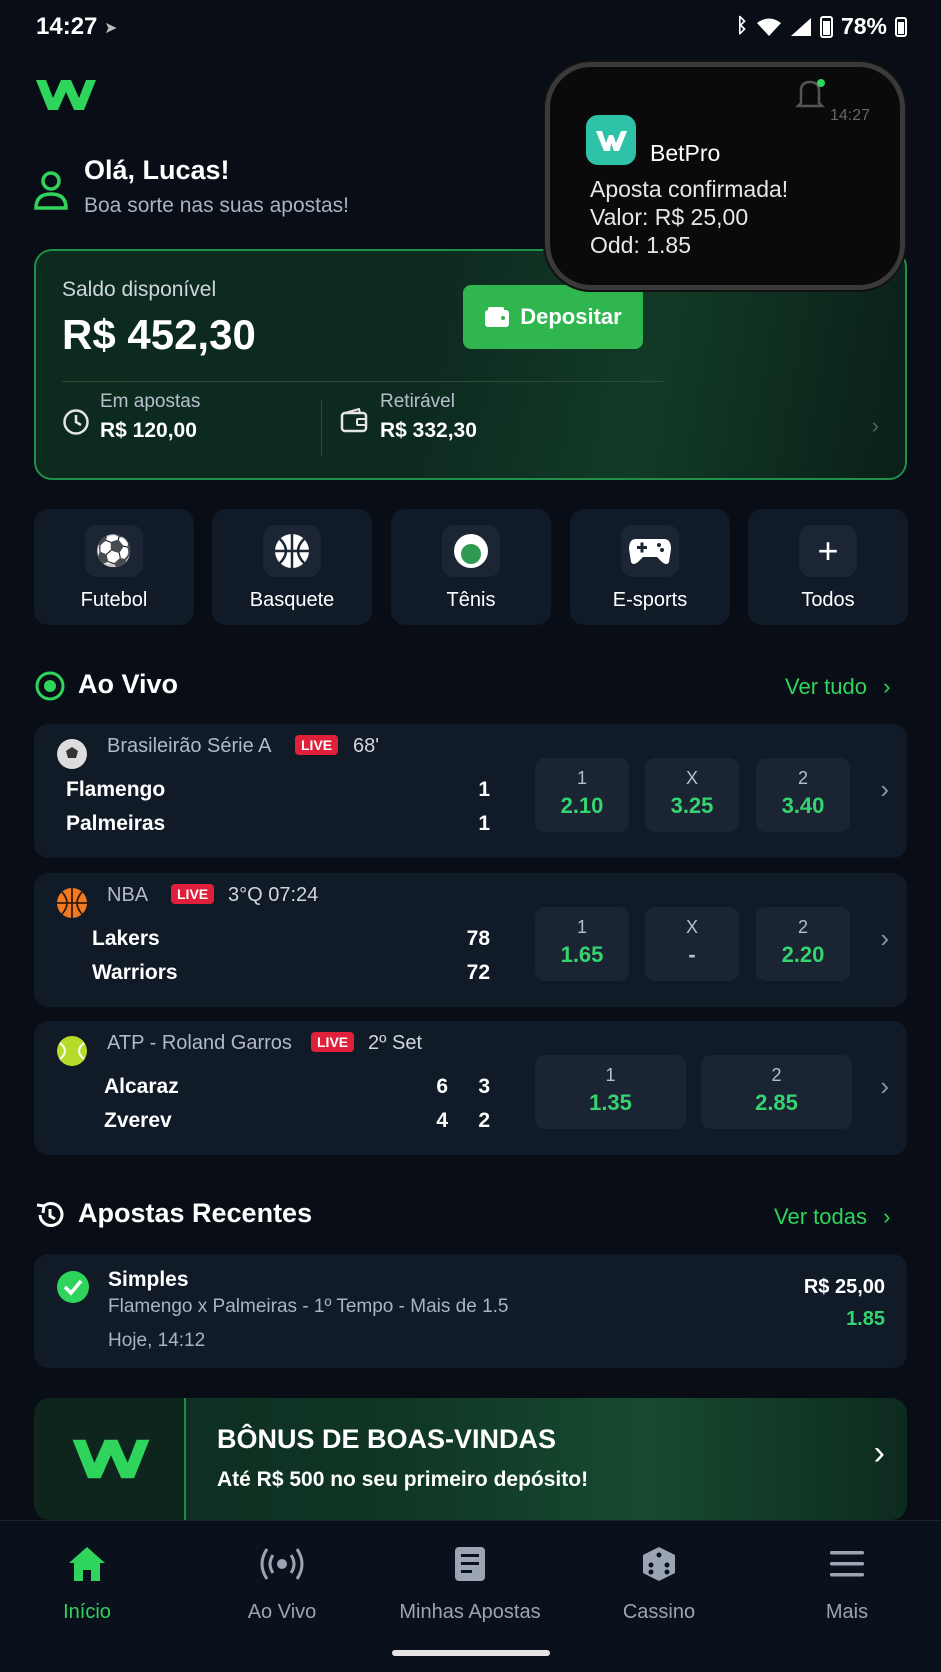 The height and width of the screenshot is (1672, 941). Describe the element at coordinates (317, 745) in the screenshot. I see `live-badge: LIVE` at that location.